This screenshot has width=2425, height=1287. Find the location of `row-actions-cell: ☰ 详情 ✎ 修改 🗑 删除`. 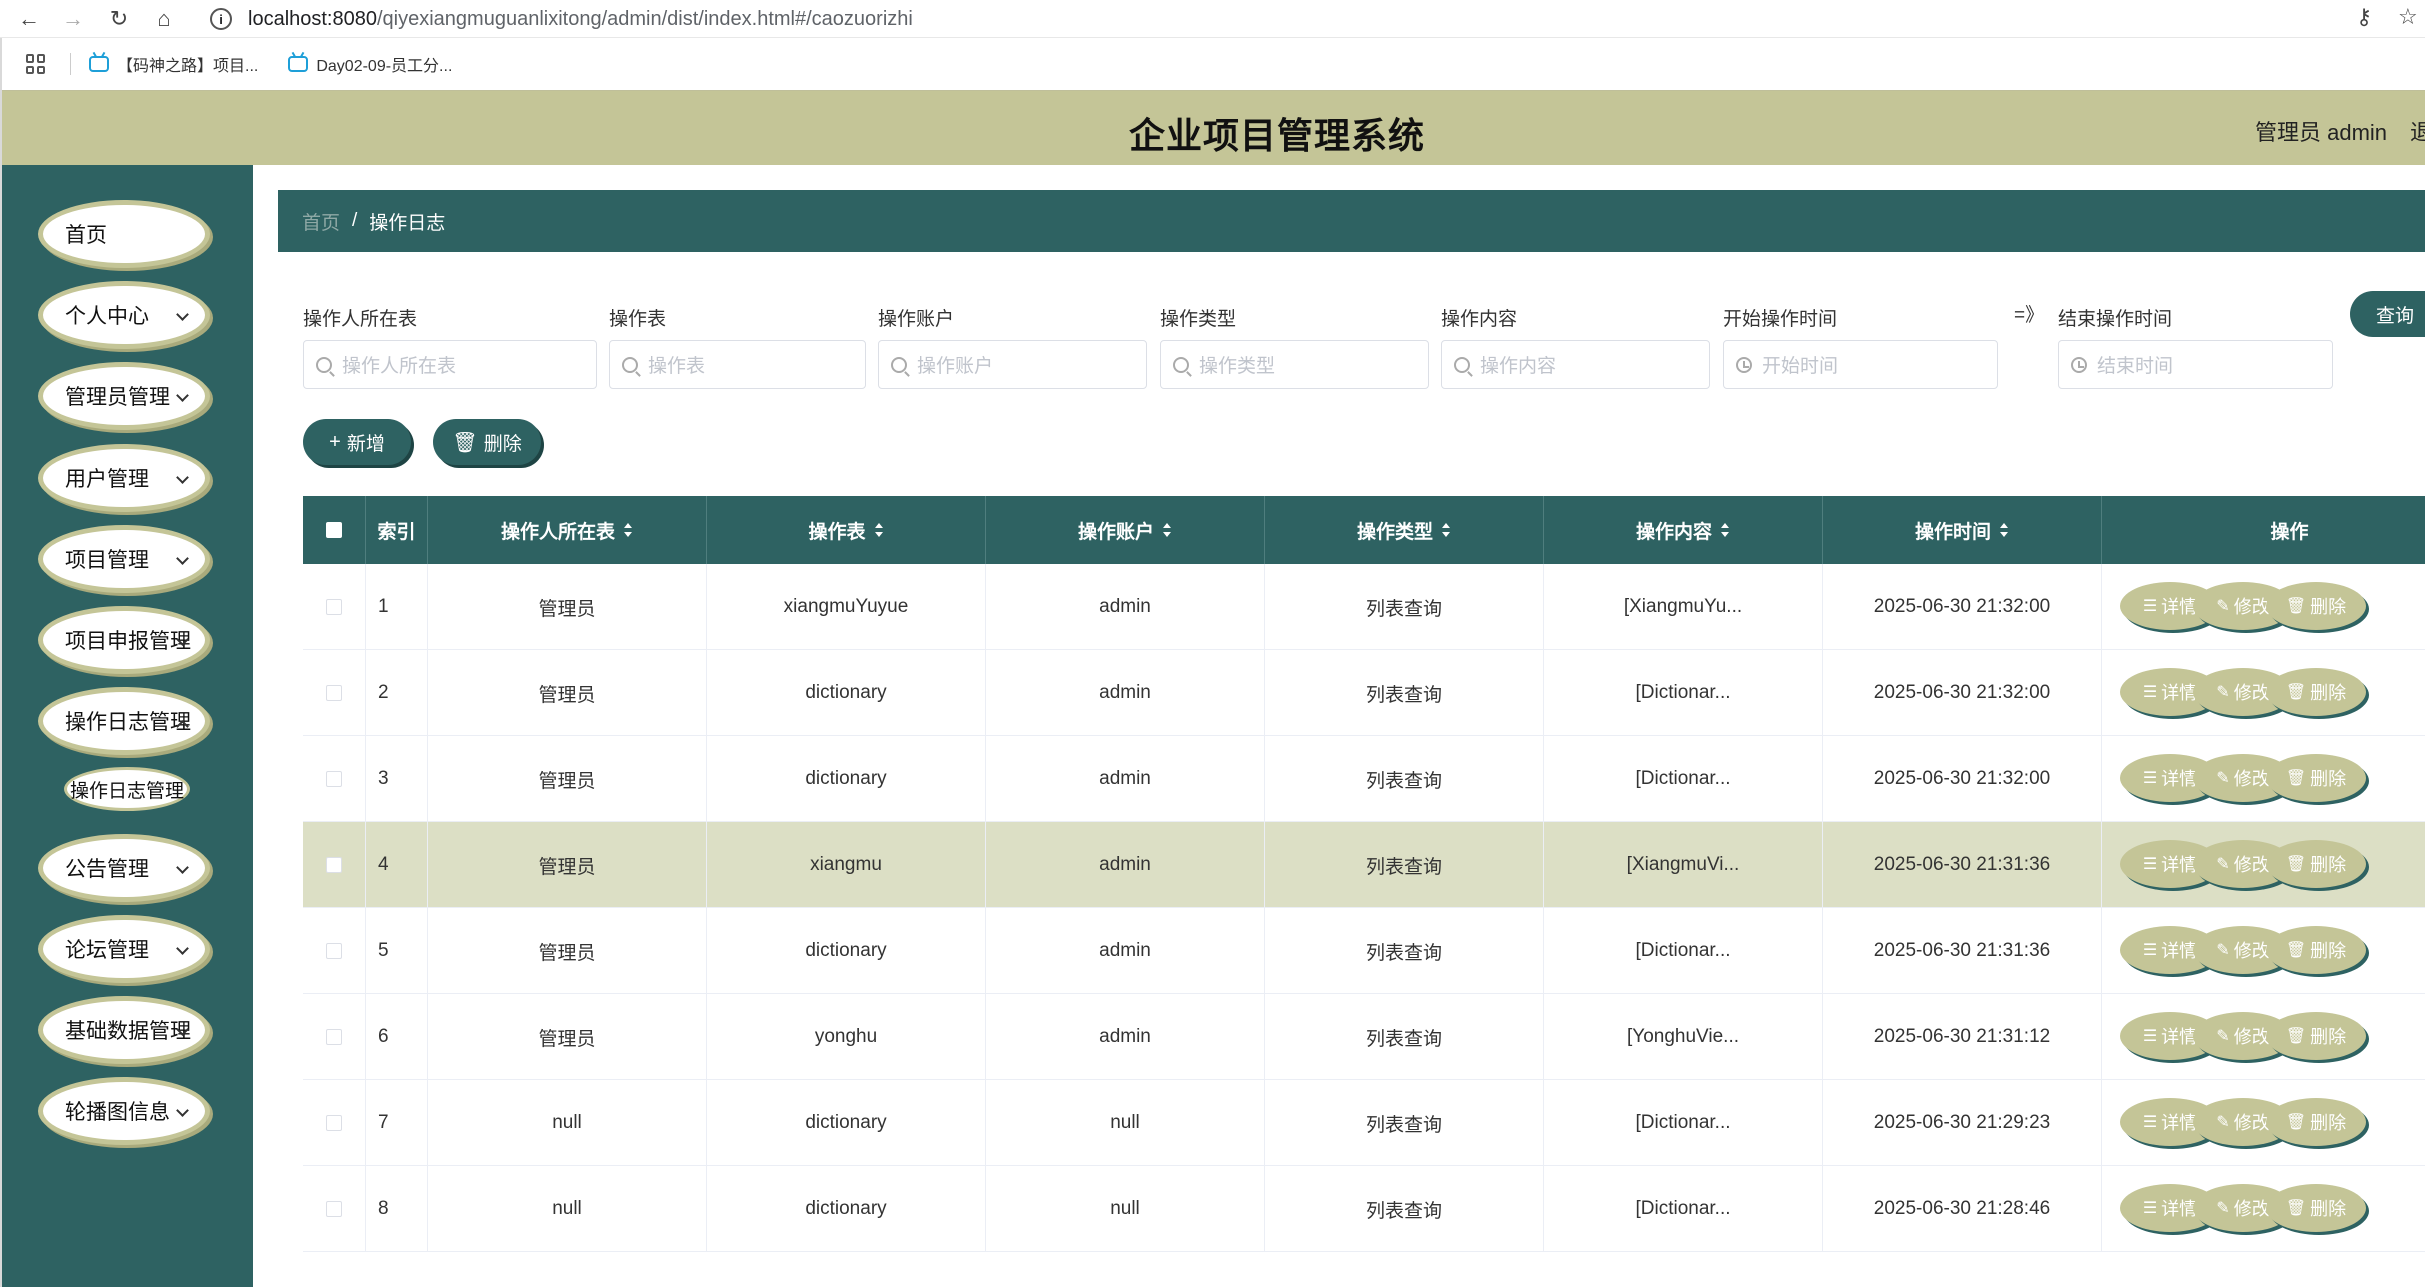

row-actions-cell: ☰ 详情 ✎ 修改 🗑 删除 is located at coordinates (2263, 779).